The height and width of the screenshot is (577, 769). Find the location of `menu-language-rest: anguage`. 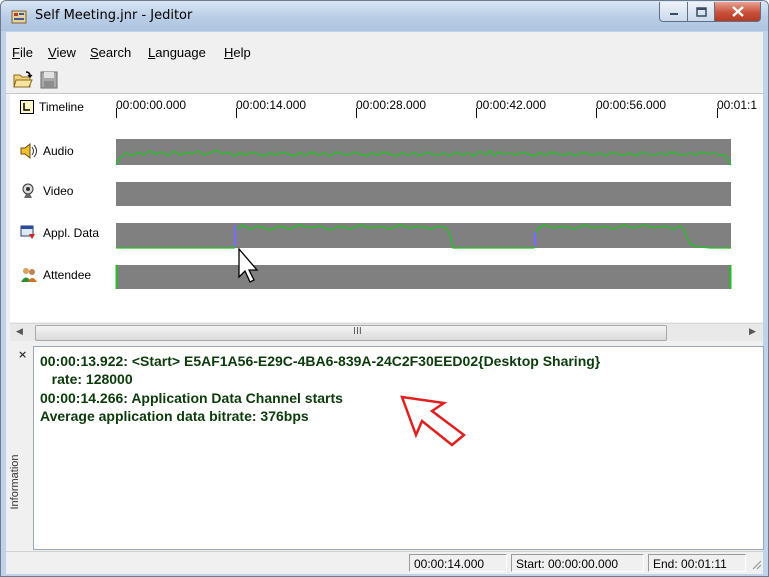

menu-language-rest: anguage is located at coordinates (180, 52).